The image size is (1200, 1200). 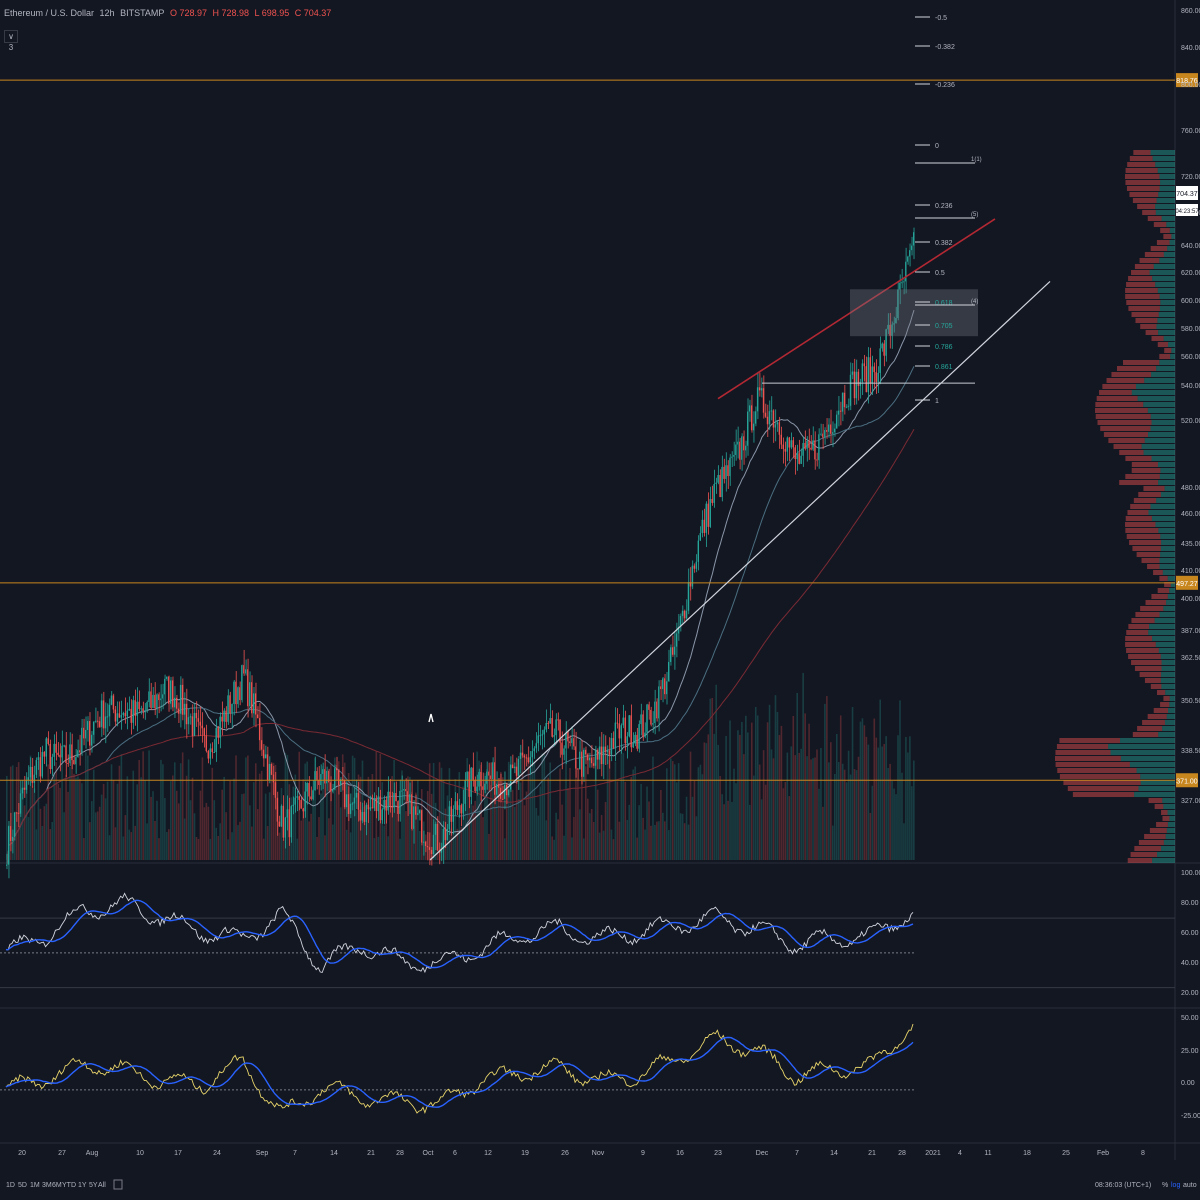 I want to click on range-button-1y: 1Y, so click(x=82, y=1185).